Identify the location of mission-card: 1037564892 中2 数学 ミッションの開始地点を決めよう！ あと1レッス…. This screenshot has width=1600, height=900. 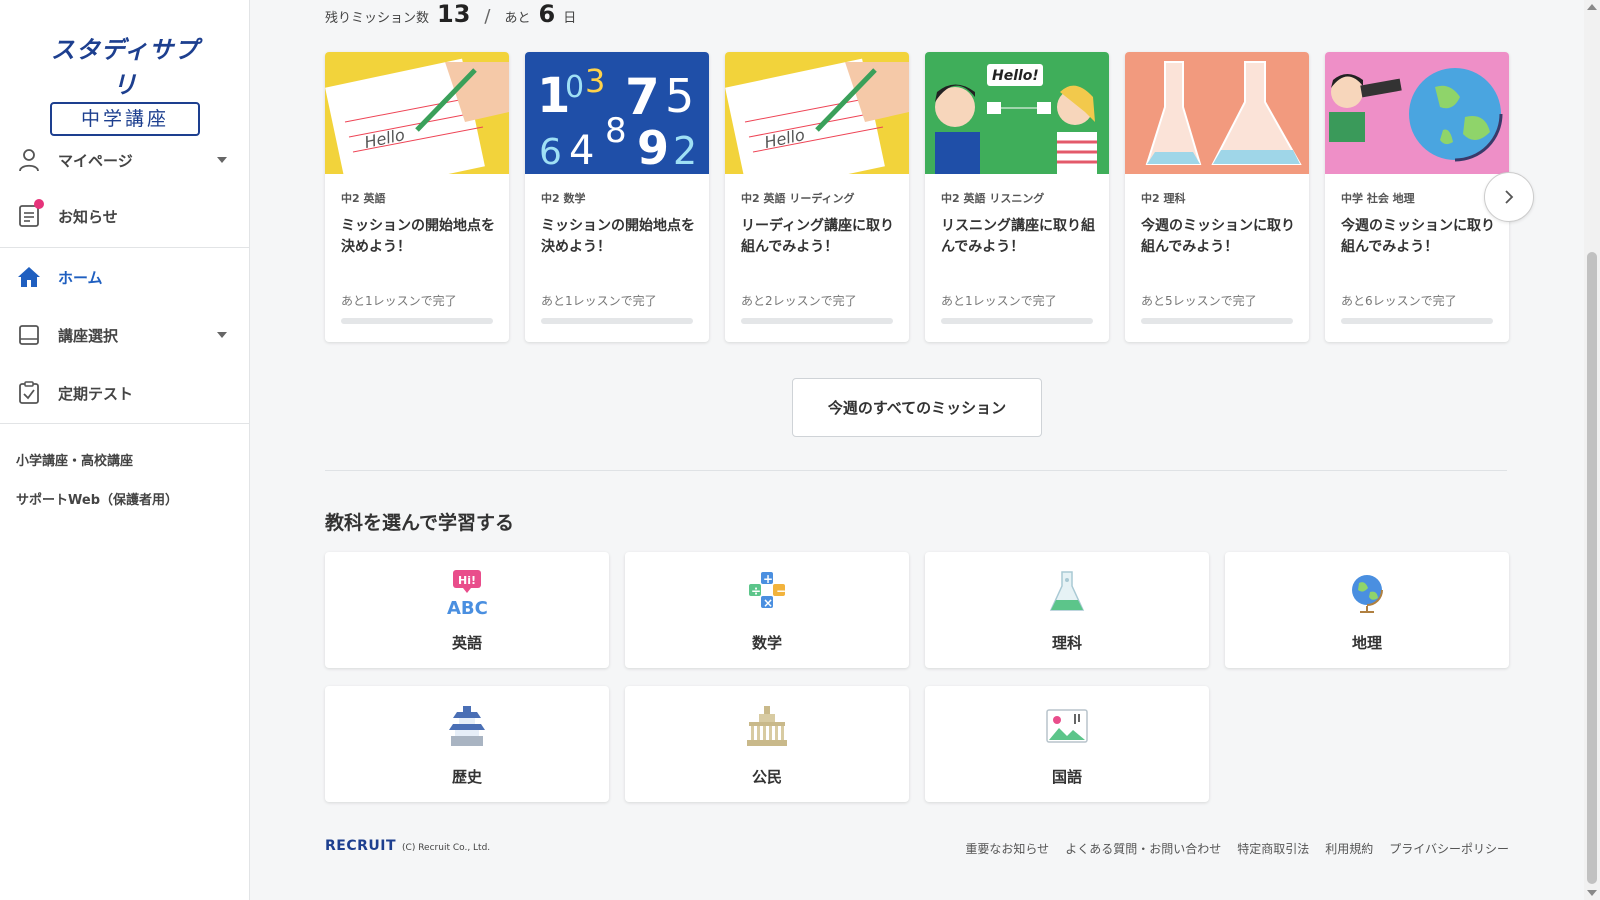
(617, 197).